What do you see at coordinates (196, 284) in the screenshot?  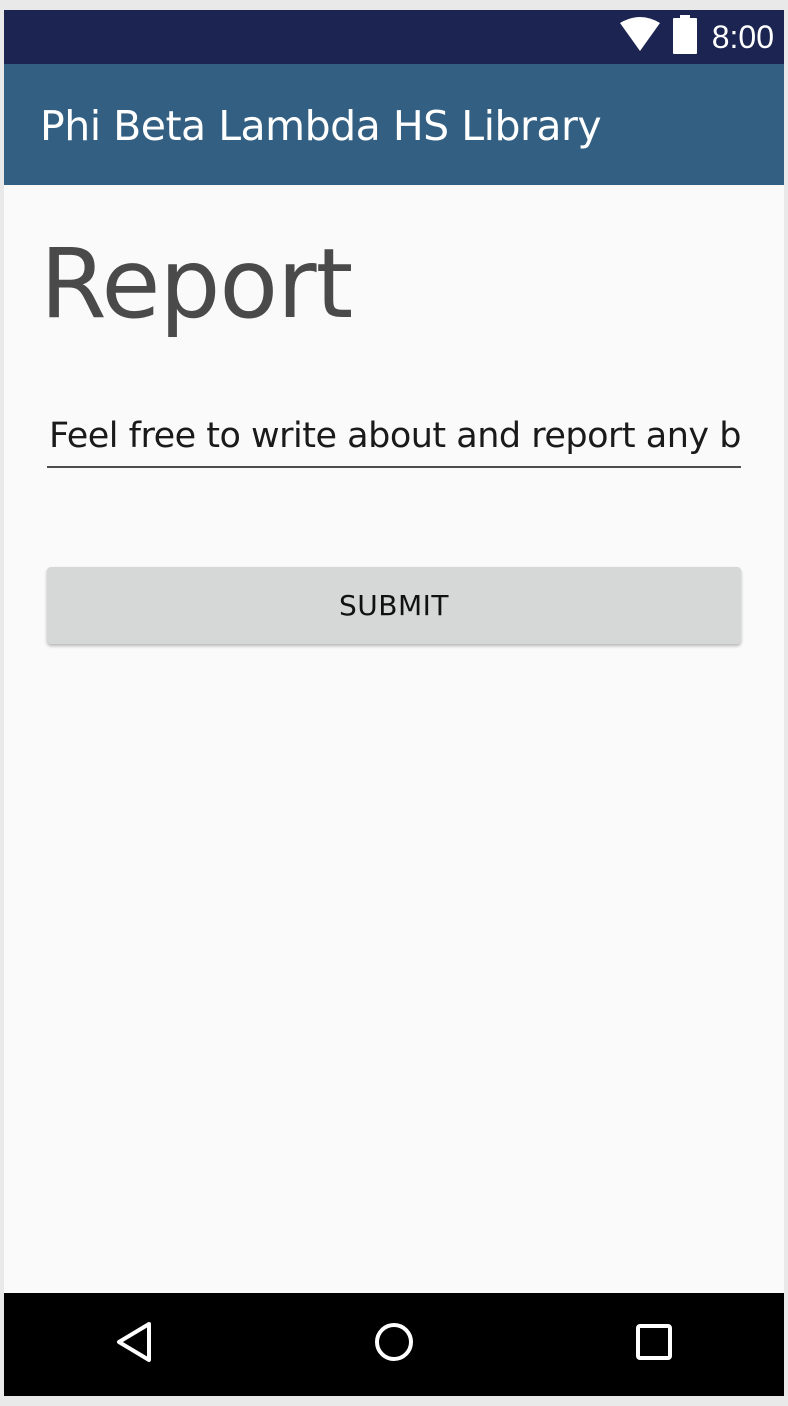 I see `page-title: Report` at bounding box center [196, 284].